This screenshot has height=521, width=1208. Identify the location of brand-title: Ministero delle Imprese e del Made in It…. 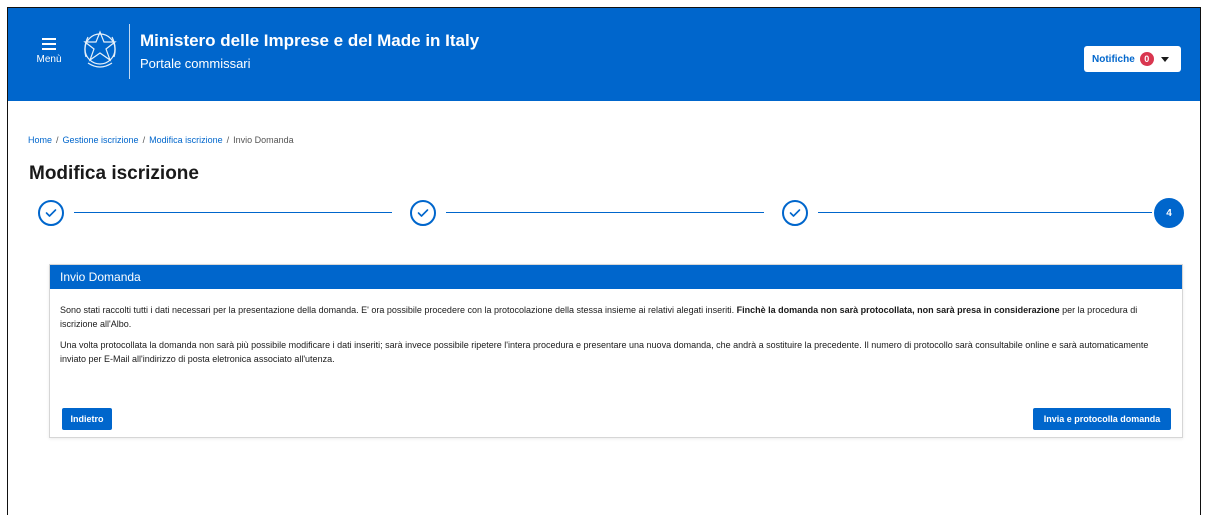
(310, 40).